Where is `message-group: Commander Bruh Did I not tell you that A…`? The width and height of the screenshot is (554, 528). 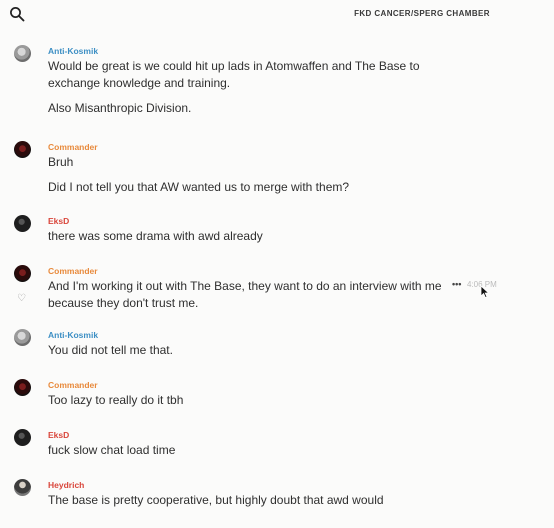 message-group: Commander Bruh Did I not tell you that A… is located at coordinates (277, 177).